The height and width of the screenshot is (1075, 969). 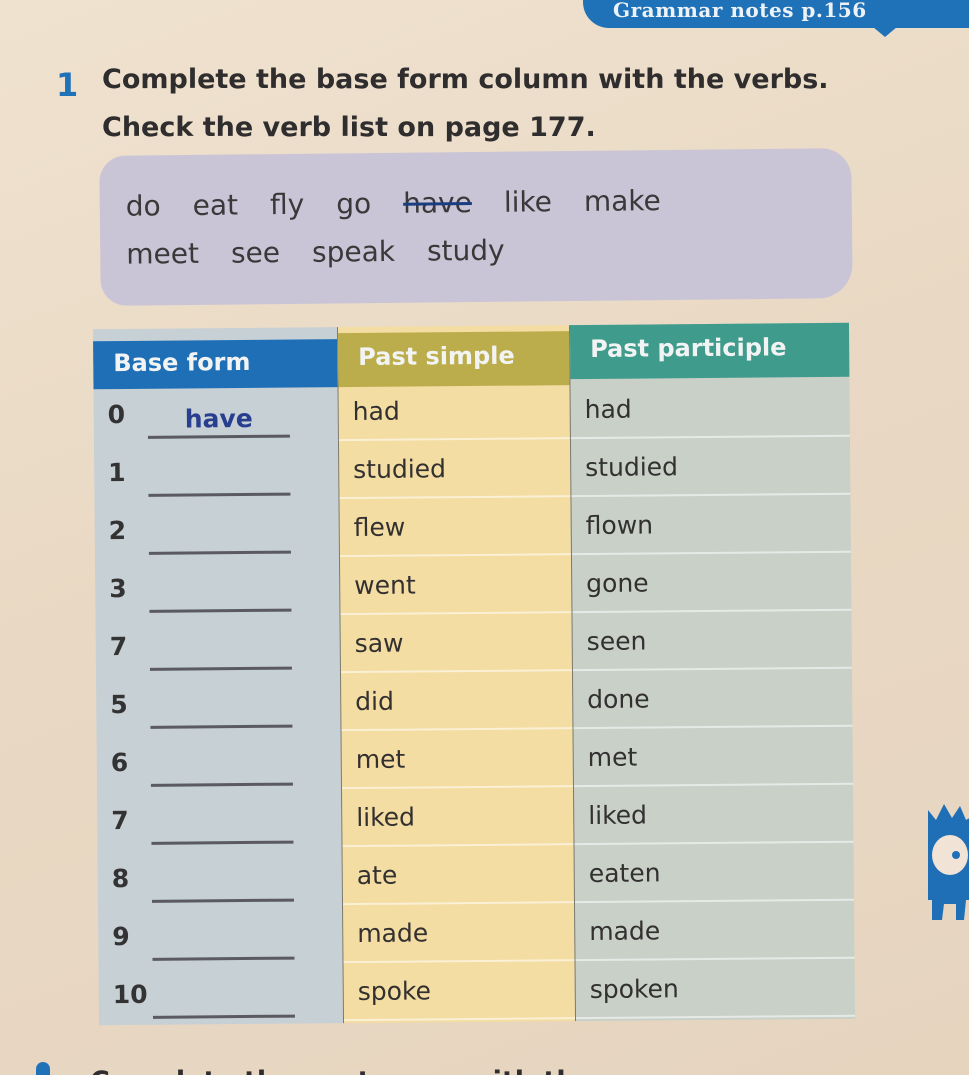 What do you see at coordinates (215, 364) in the screenshot?
I see `header-base-form: Base form` at bounding box center [215, 364].